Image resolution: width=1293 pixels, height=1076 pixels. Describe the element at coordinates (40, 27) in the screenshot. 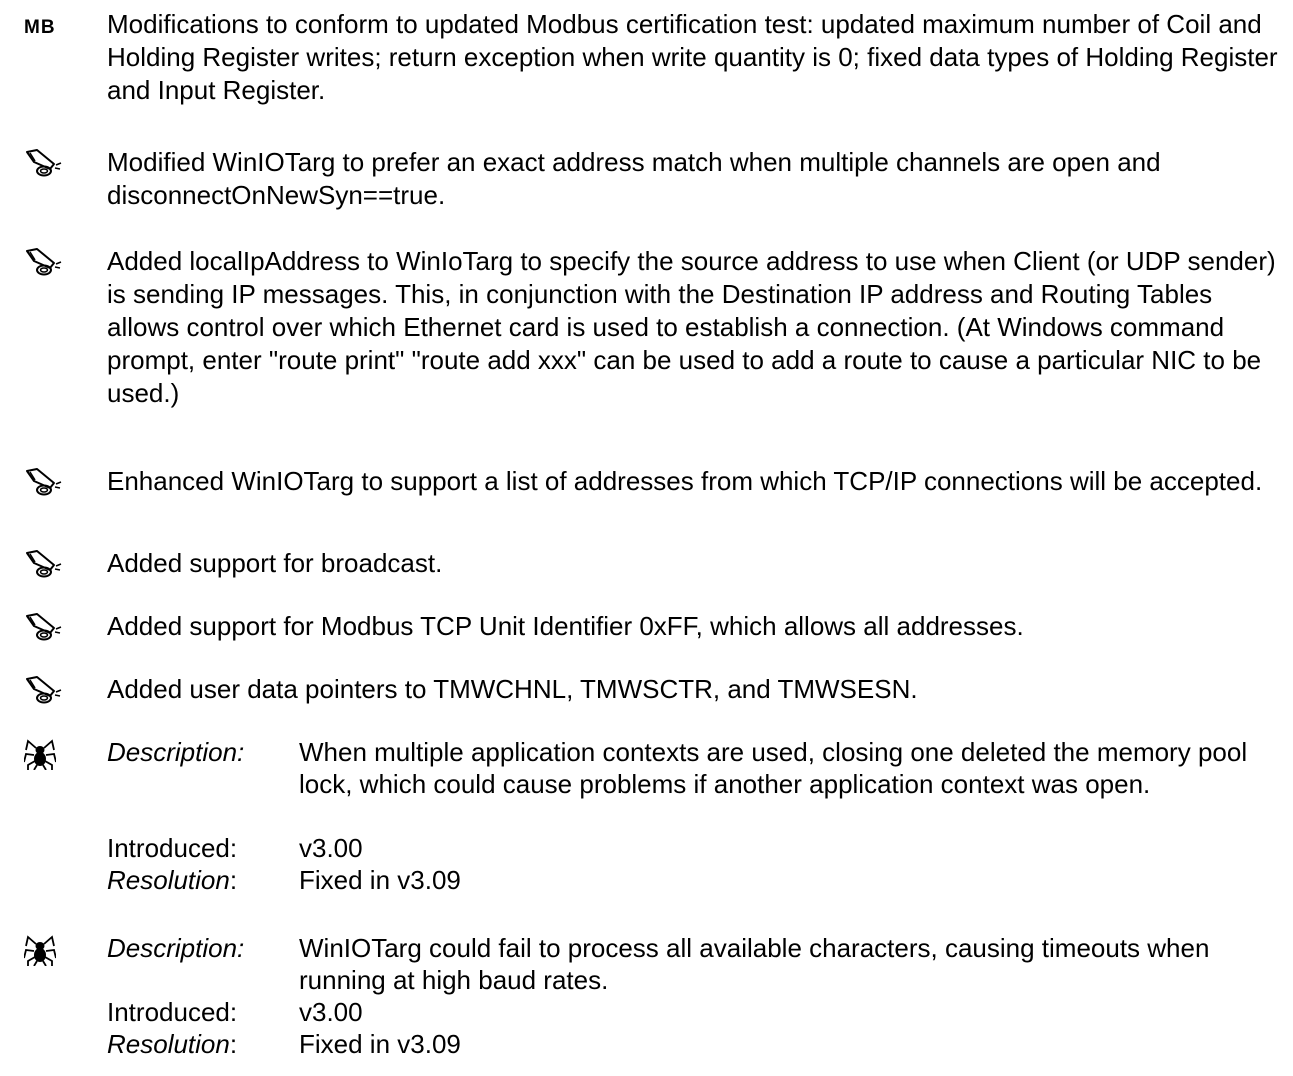

I see `mb-tag: MB` at that location.